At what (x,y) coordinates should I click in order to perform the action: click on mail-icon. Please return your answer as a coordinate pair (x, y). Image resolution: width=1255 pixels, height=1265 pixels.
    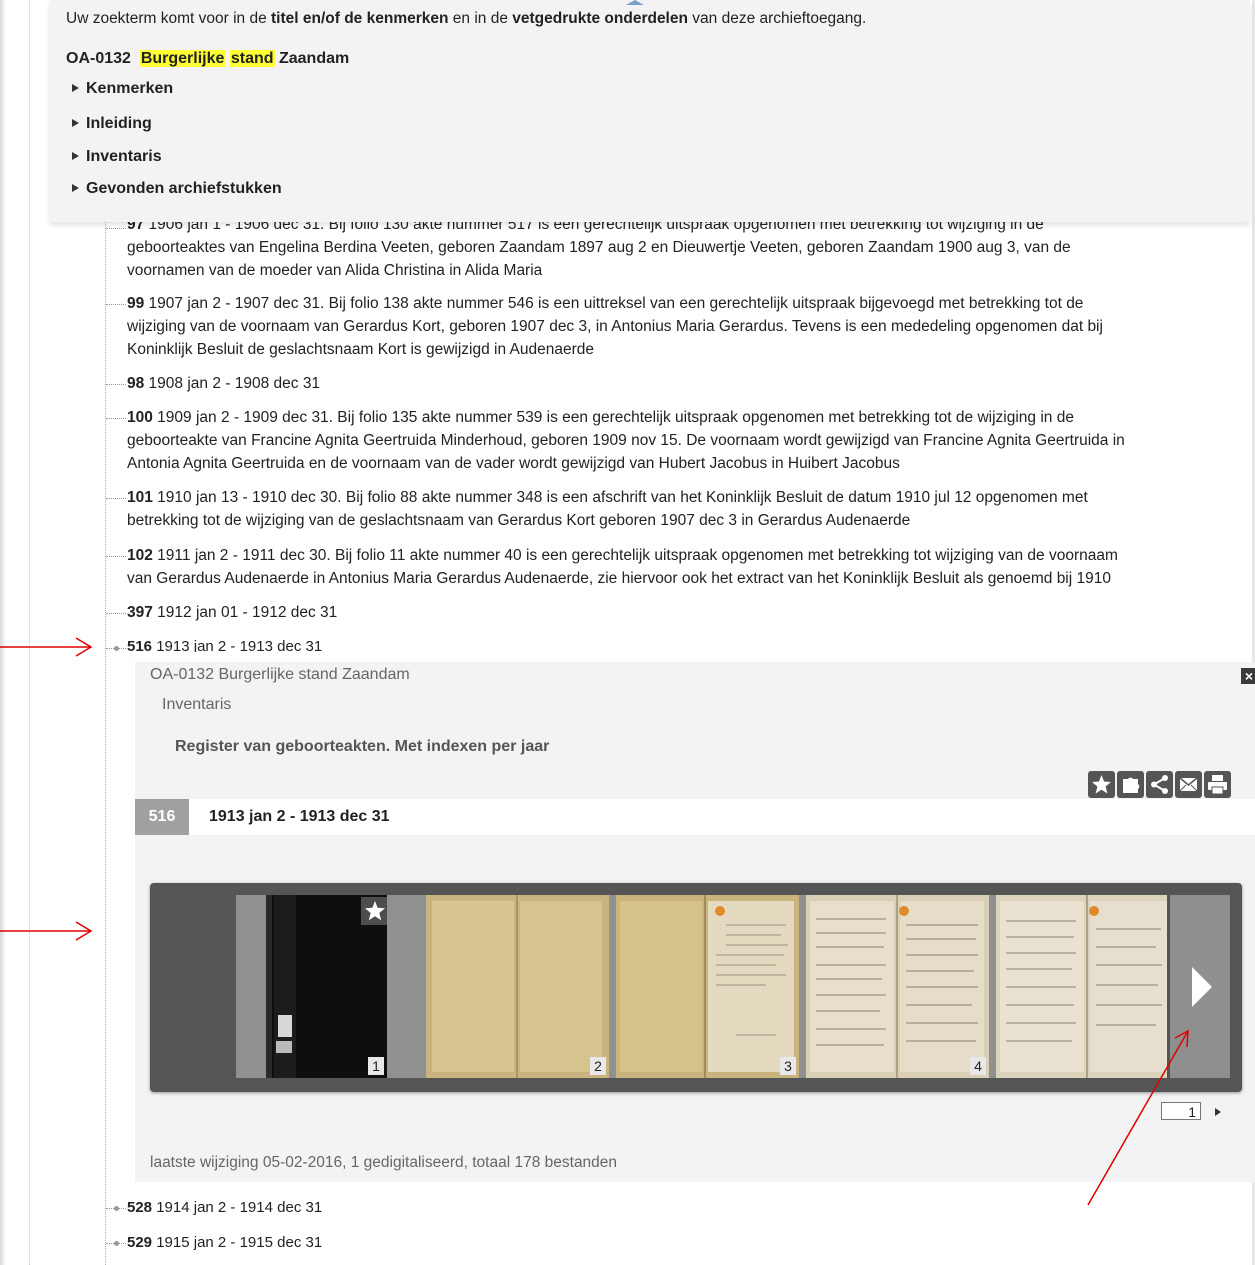
    Looking at the image, I should click on (1188, 784).